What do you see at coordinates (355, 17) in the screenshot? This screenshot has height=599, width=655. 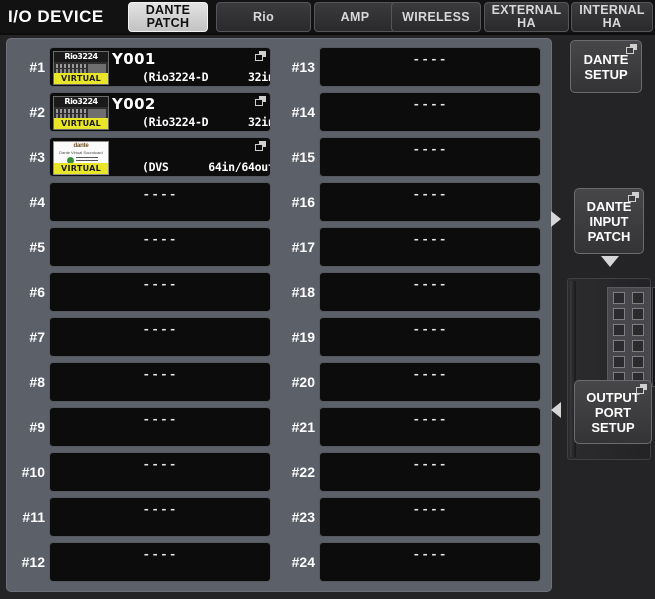 I see `tab-amp: AMP` at bounding box center [355, 17].